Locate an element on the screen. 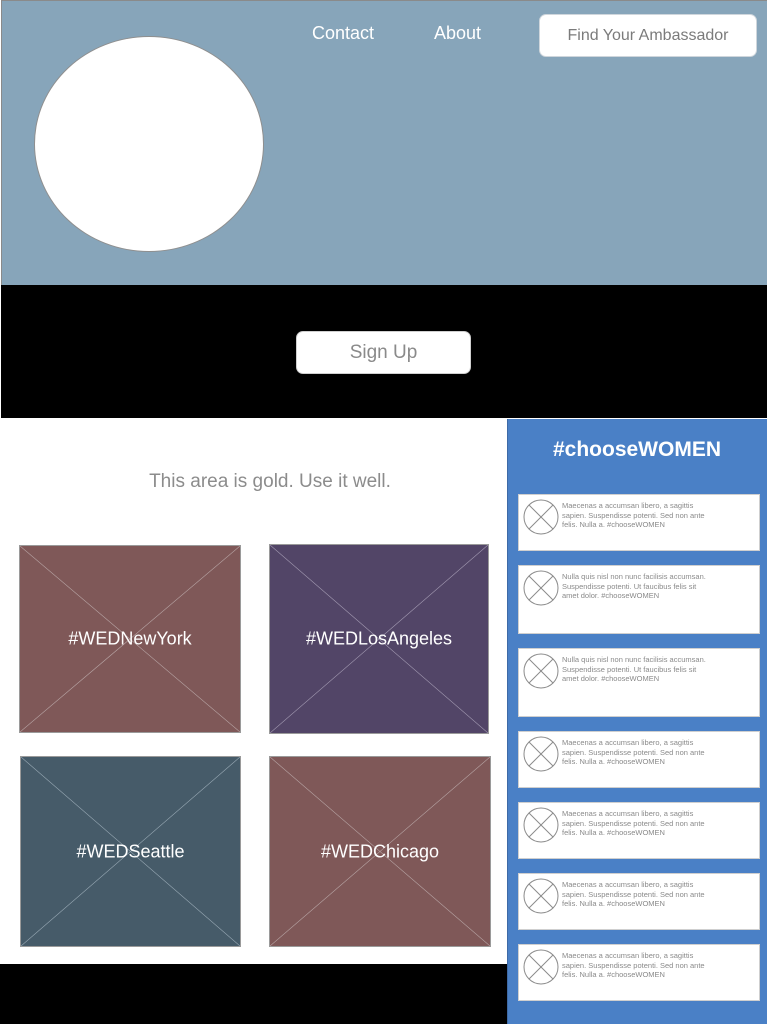  tile-label: #WEDNewYork is located at coordinates (130, 638).